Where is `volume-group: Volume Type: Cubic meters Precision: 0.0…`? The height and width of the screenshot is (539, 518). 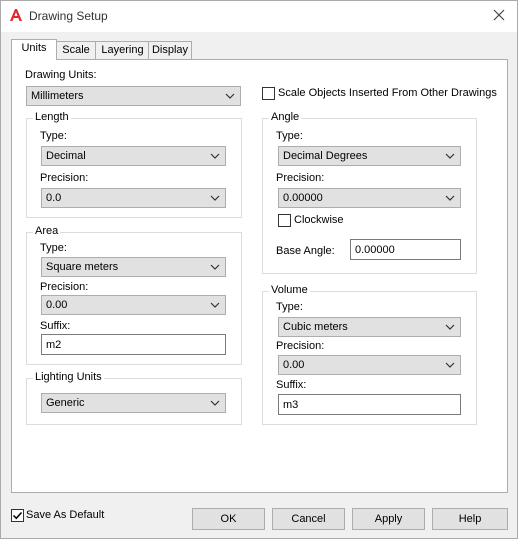 volume-group: Volume Type: Cubic meters Precision: 0.0… is located at coordinates (369, 354).